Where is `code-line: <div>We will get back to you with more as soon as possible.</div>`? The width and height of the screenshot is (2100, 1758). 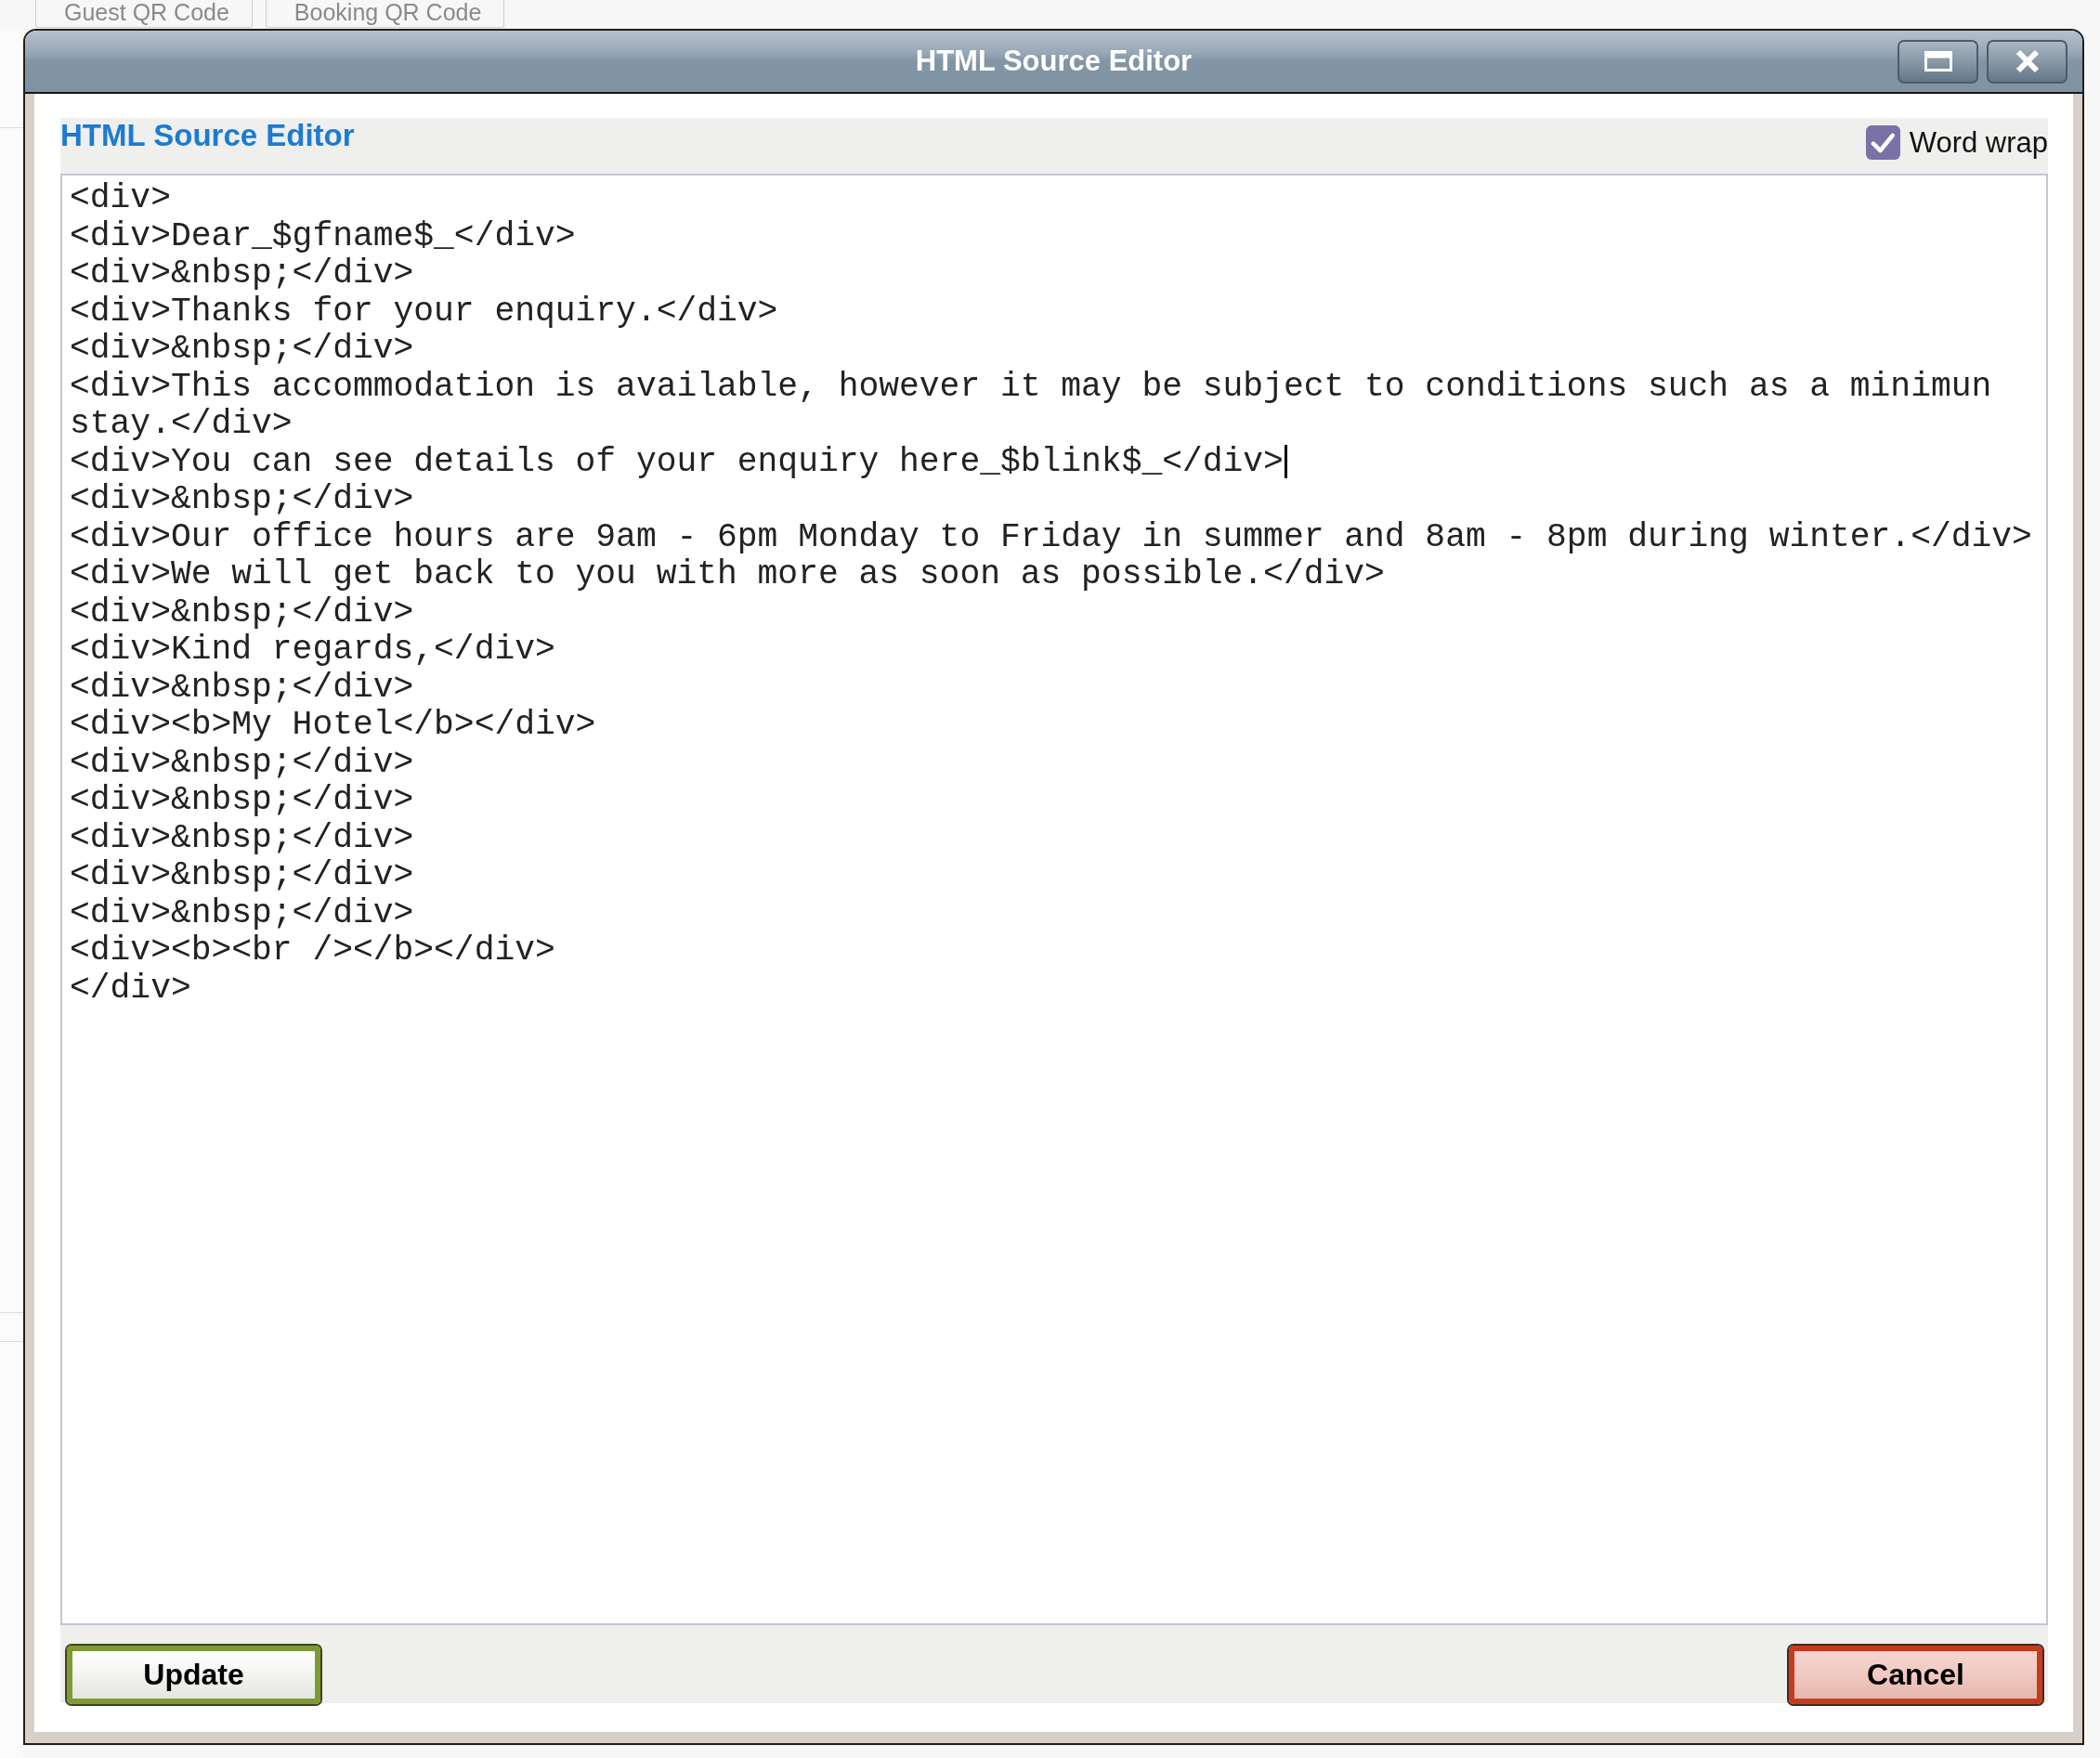 code-line: <div>We will get back to you with more as soon as possible.</div> is located at coordinates (727, 574).